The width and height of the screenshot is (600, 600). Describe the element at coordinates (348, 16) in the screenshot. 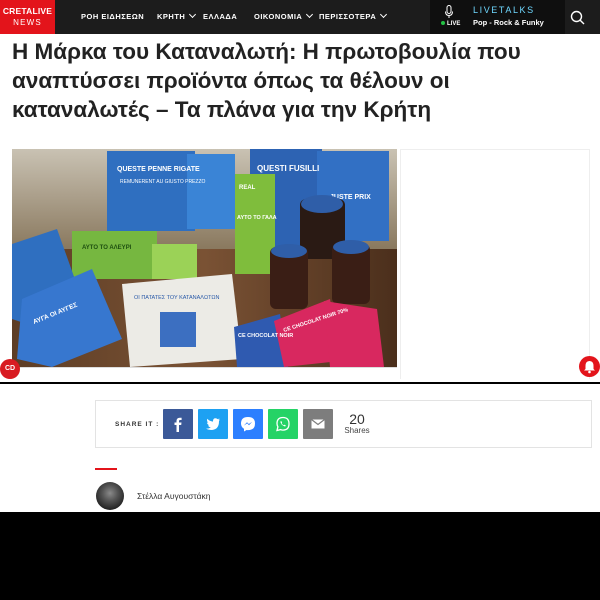

I see `nav-item-label: ΠΕΡΙΣΣΟΤΕΡΑ` at that location.